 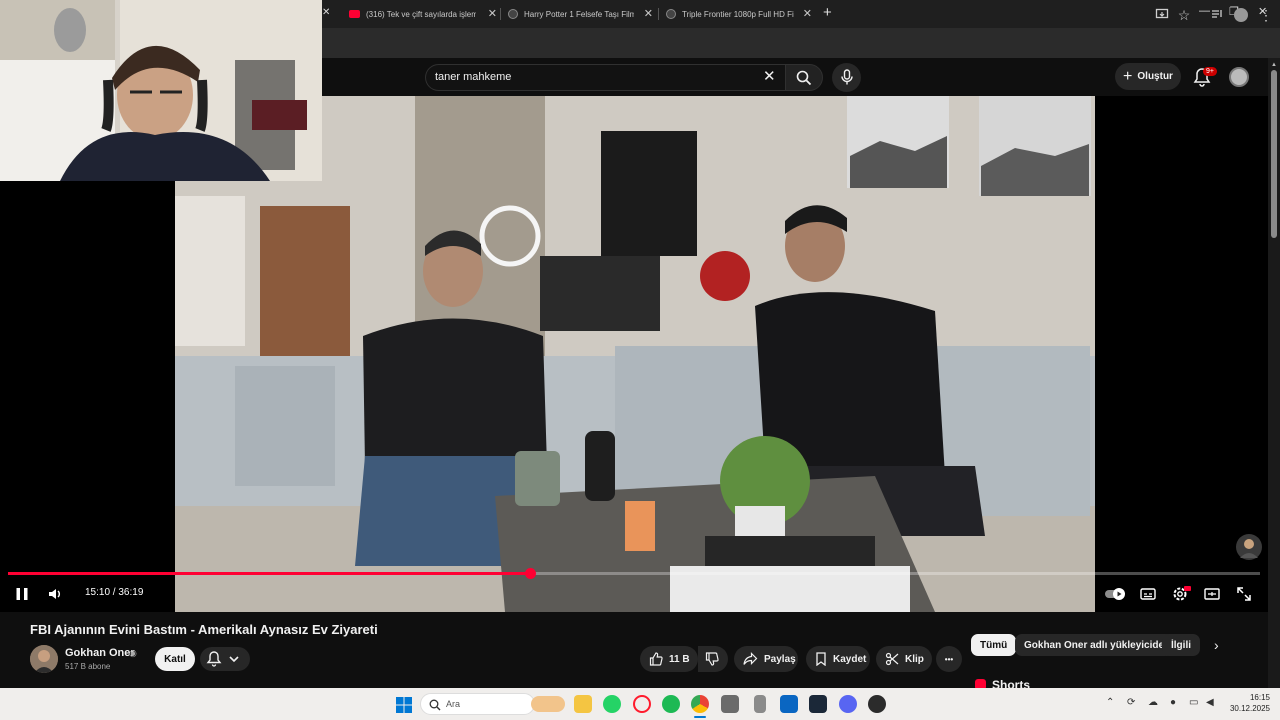 I want to click on subtitles-button, so click(x=1148, y=594).